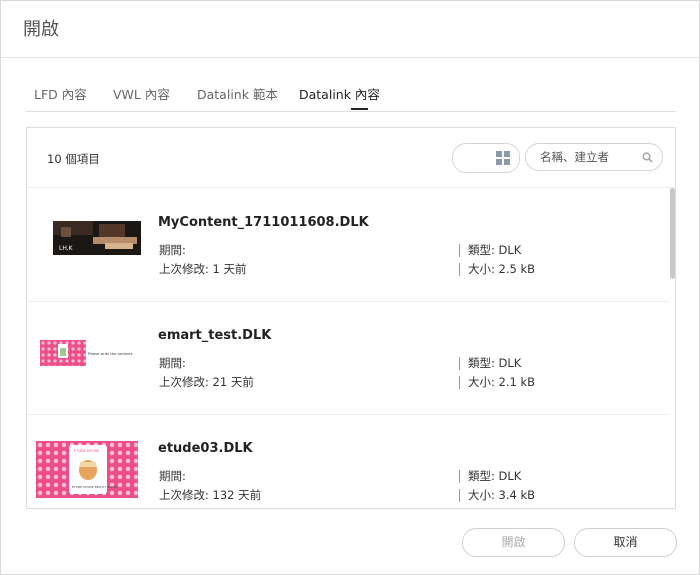 Image resolution: width=700 pixels, height=575 pixels. I want to click on file-size: 大小: 2.1 kB, so click(502, 382).